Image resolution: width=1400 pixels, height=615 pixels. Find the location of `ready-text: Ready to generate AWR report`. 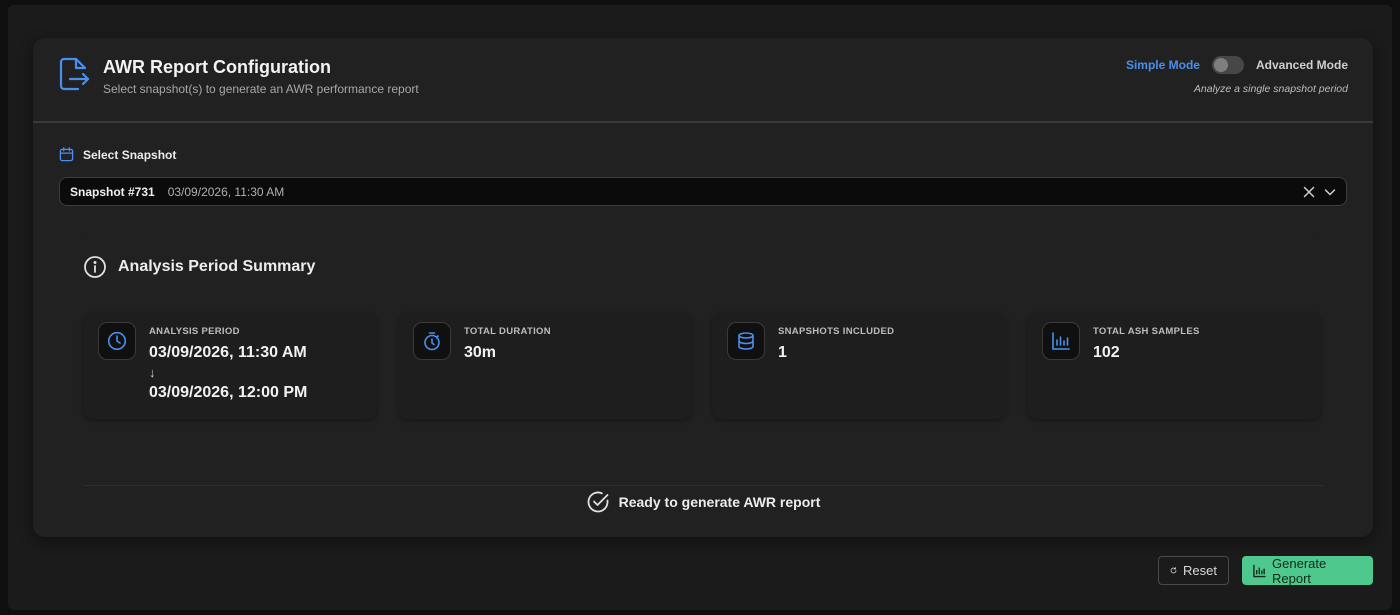

ready-text: Ready to generate AWR report is located at coordinates (719, 502).